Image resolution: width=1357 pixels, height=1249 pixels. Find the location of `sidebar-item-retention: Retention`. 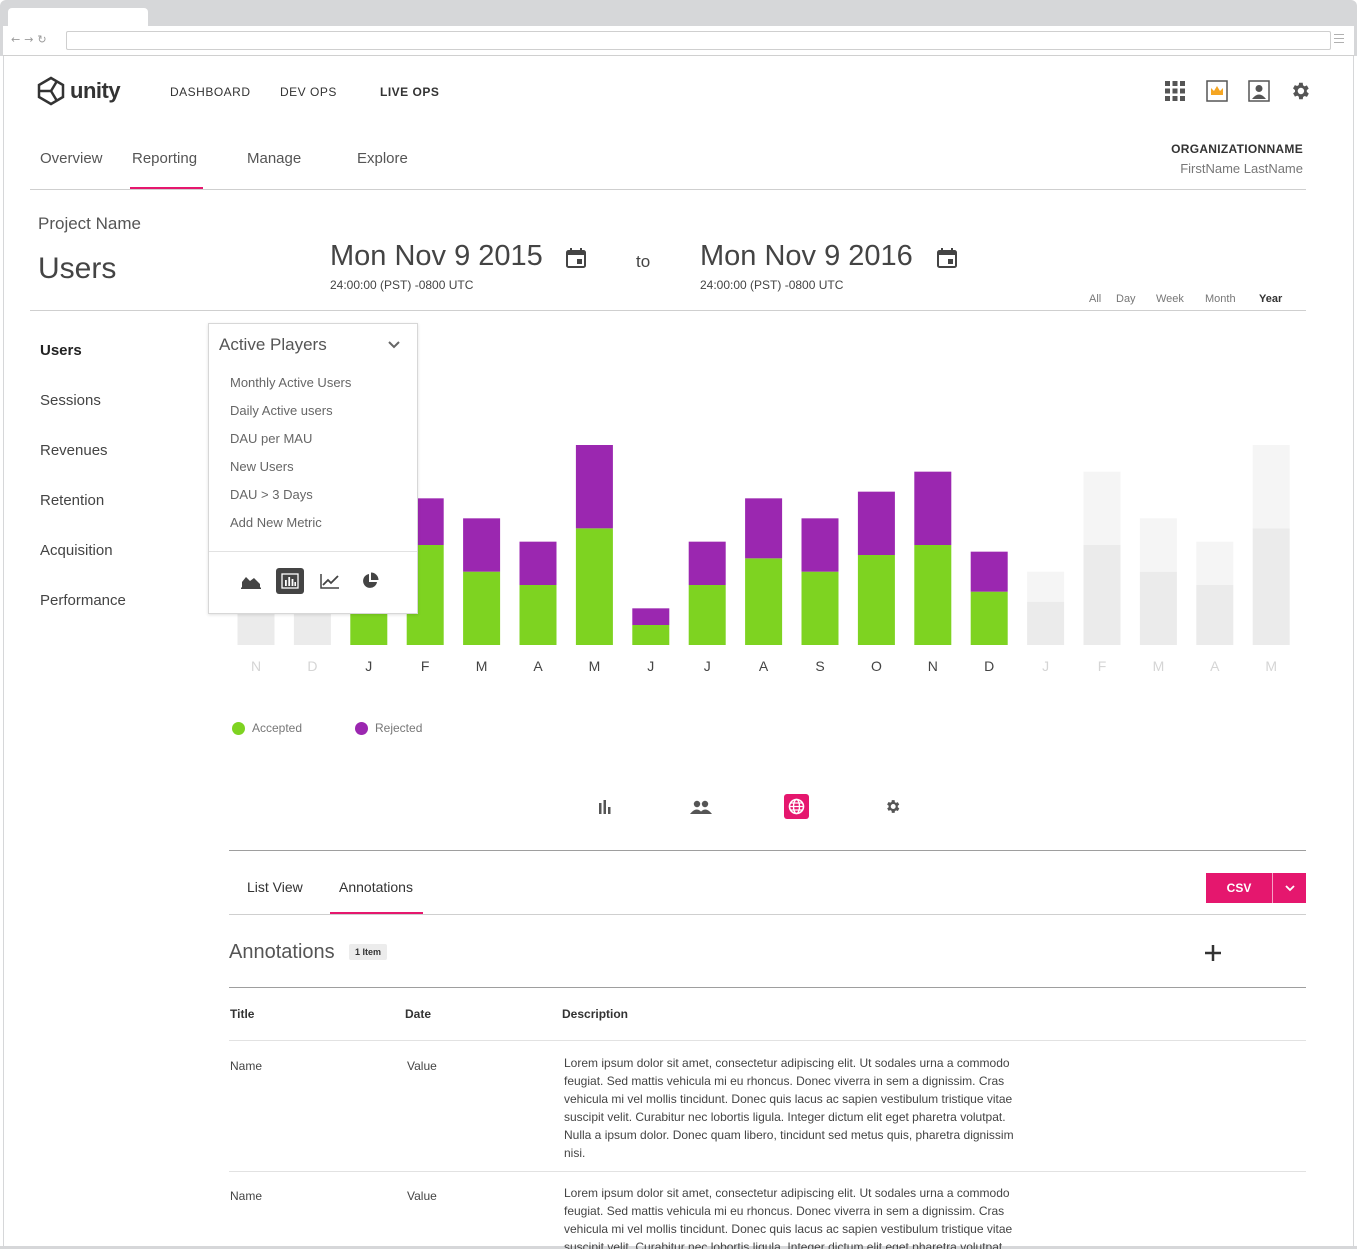

sidebar-item-retention: Retention is located at coordinates (72, 500).